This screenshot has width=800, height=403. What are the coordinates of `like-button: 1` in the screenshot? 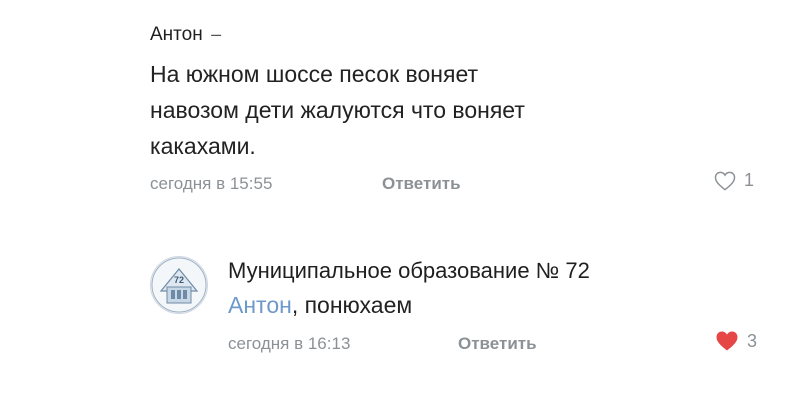 It's located at (734, 180).